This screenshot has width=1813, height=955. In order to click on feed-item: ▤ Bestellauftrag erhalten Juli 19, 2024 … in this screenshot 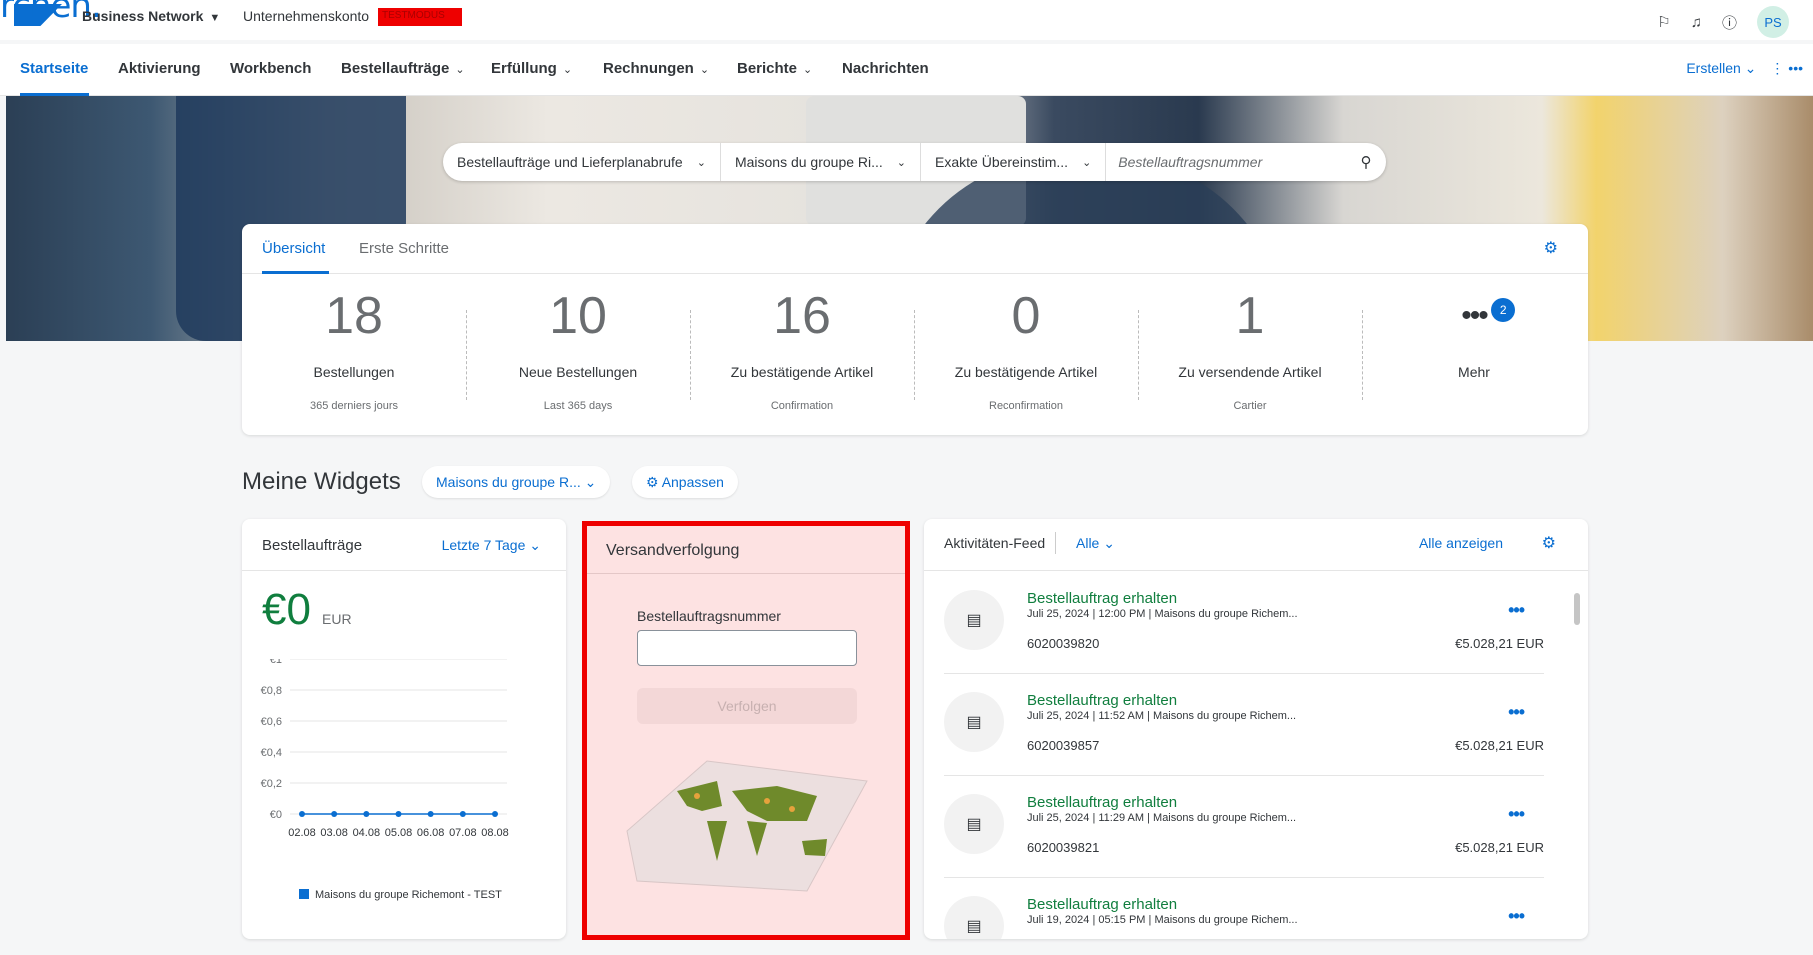, I will do `click(1244, 908)`.